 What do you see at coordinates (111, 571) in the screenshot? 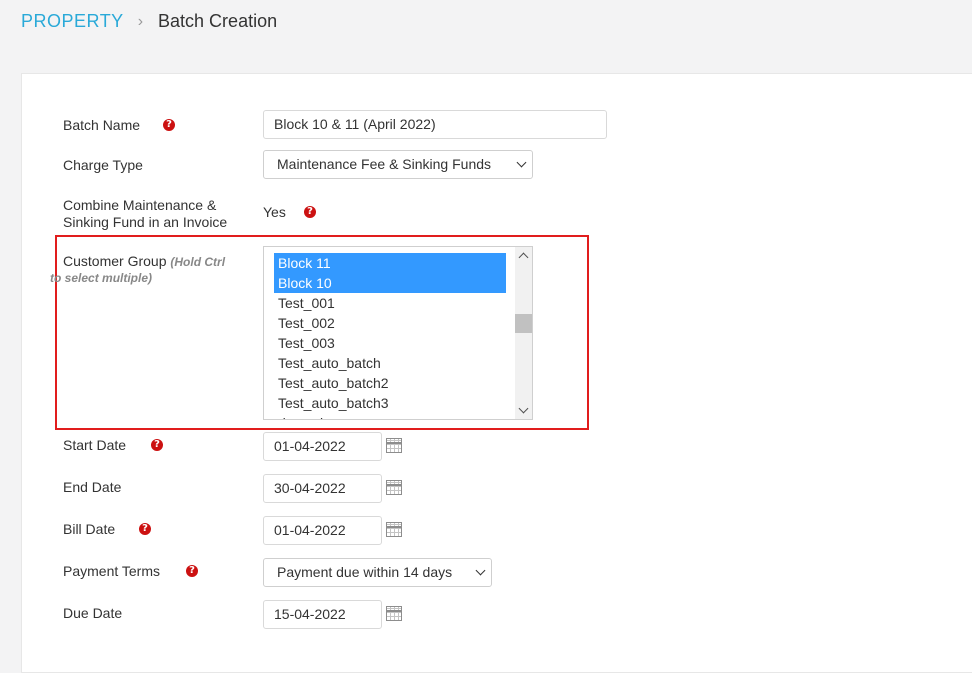
I see `payment-terms-label: Payment Terms` at bounding box center [111, 571].